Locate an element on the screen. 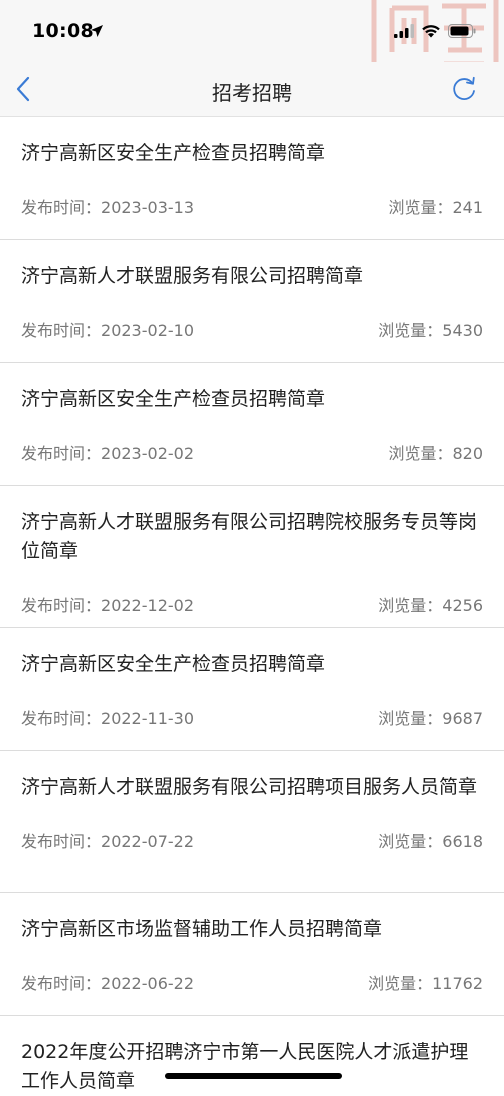  view-count: 浏览量：4256 is located at coordinates (430, 603).